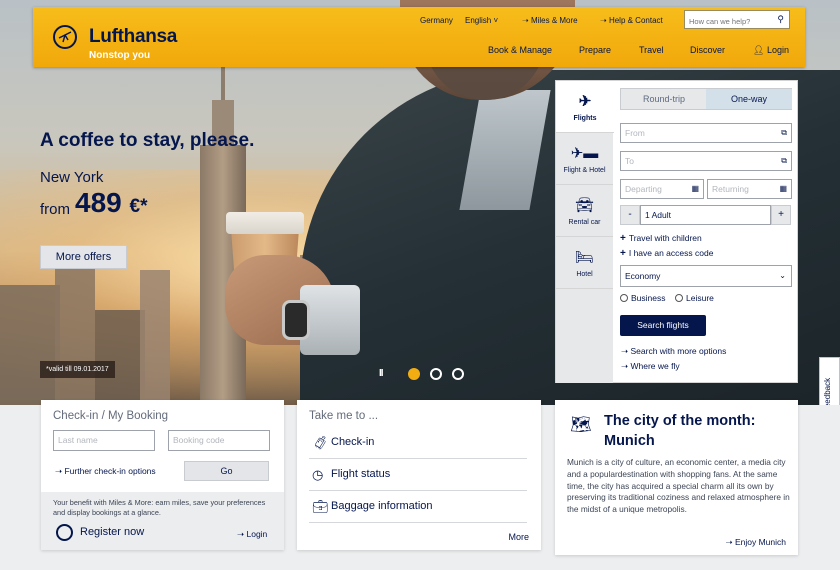  What do you see at coordinates (700, 298) in the screenshot?
I see `leisure-label: Leisure` at bounding box center [700, 298].